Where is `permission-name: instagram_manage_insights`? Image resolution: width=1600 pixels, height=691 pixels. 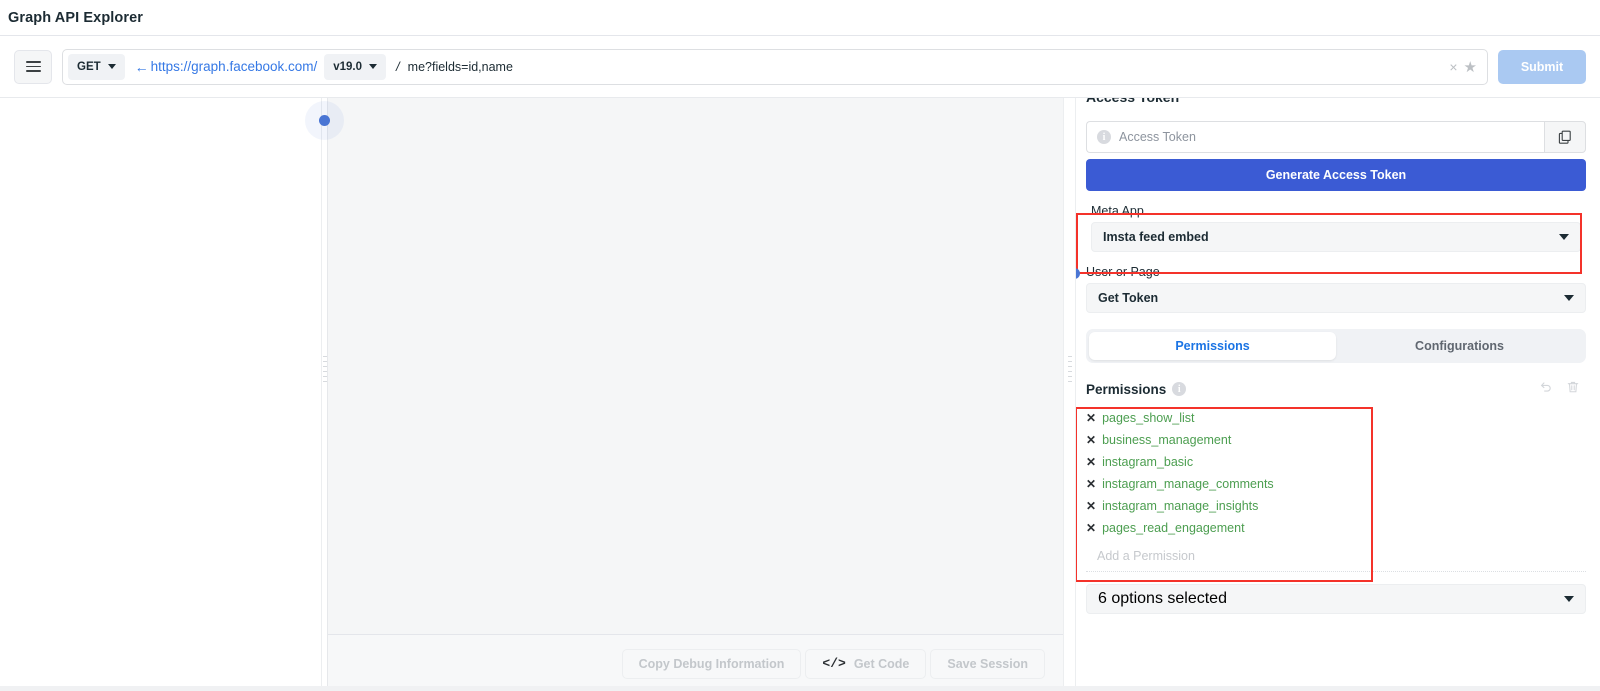
permission-name: instagram_manage_insights is located at coordinates (1180, 506).